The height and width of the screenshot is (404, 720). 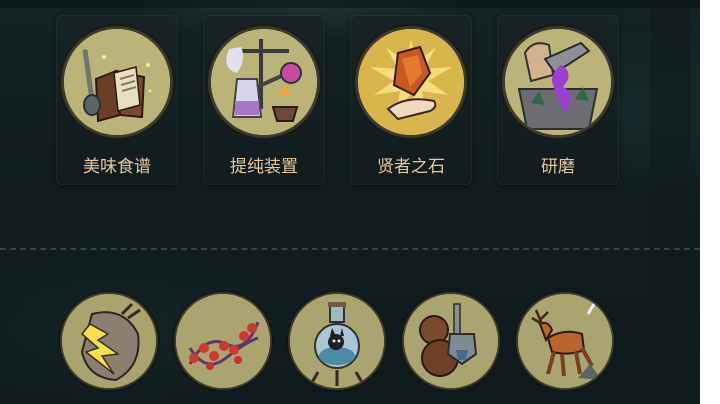 I want to click on red-dna-helix-icon, so click(x=223, y=341).